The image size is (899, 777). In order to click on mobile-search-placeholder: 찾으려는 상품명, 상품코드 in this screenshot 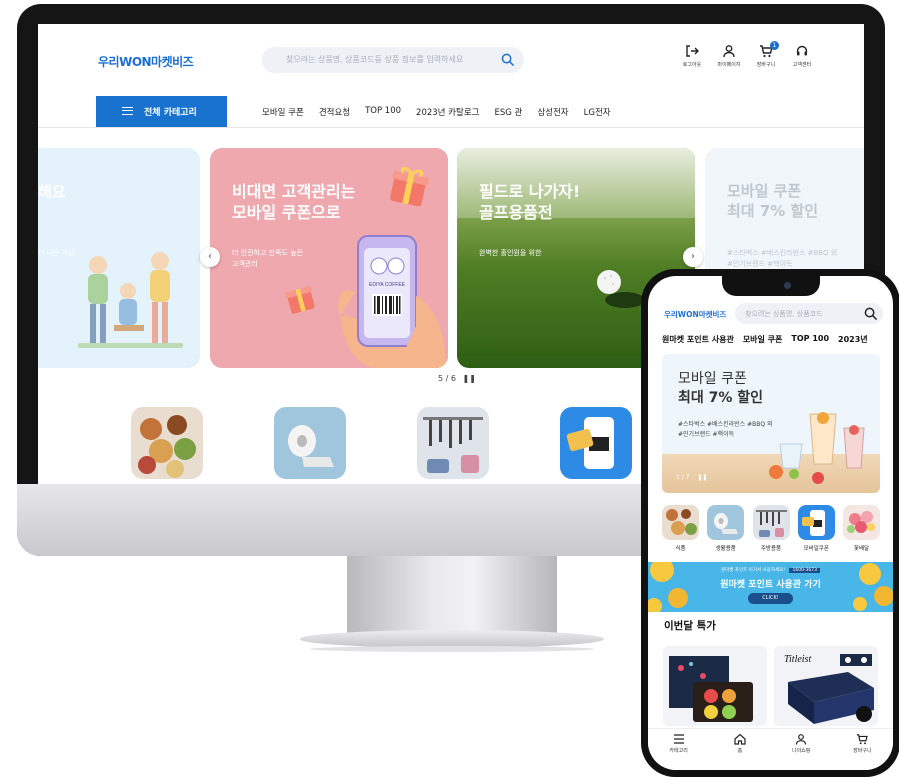, I will do `click(784, 314)`.